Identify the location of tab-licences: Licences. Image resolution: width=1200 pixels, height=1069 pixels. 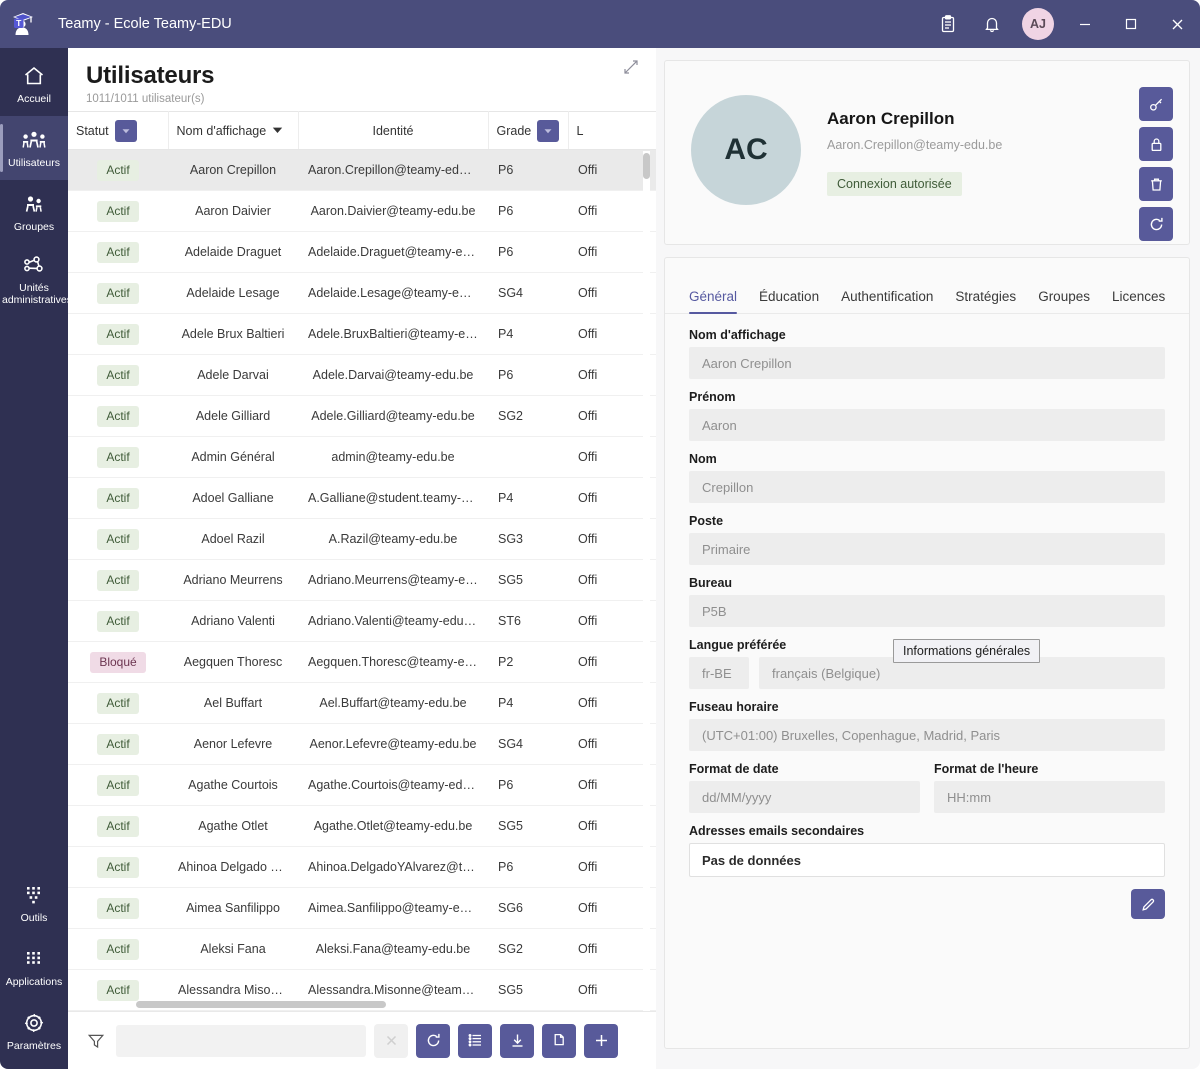
(1138, 301).